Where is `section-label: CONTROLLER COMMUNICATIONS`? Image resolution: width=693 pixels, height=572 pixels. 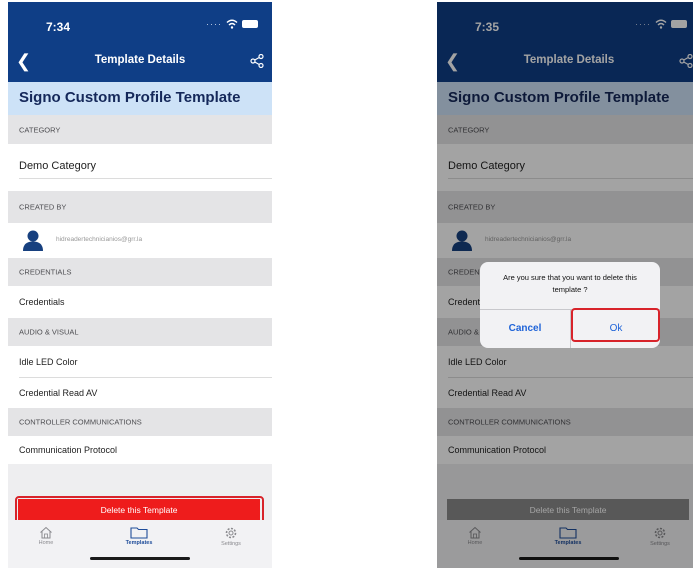
section-label: CONTROLLER COMMUNICATIONS is located at coordinates (80, 422).